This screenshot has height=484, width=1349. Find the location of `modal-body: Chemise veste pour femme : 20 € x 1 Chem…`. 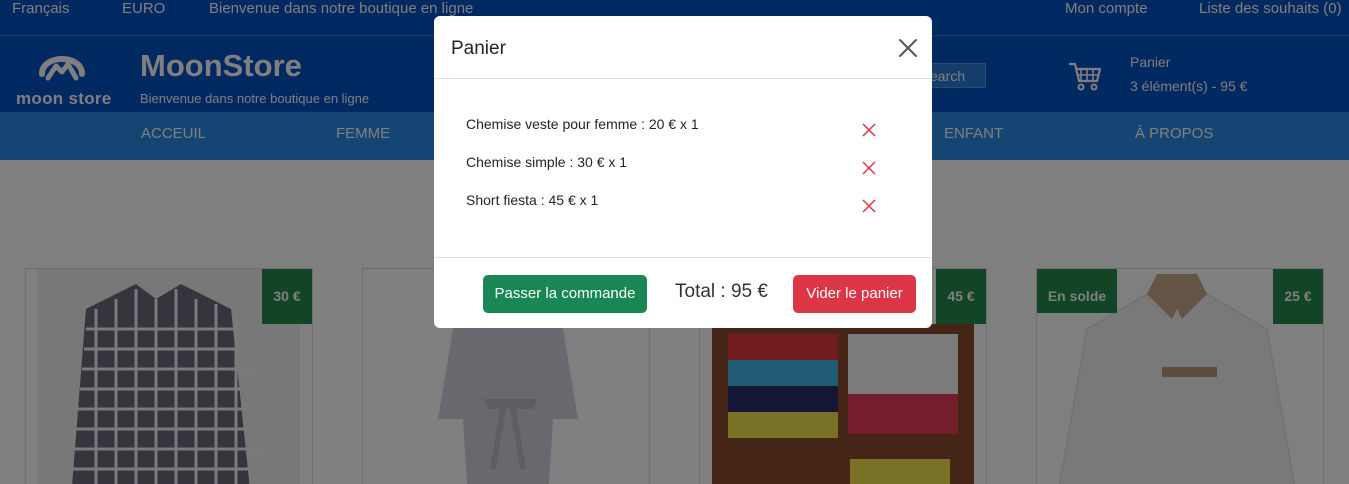

modal-body: Chemise veste pour femme : 20 € x 1 Chem… is located at coordinates (683, 168).